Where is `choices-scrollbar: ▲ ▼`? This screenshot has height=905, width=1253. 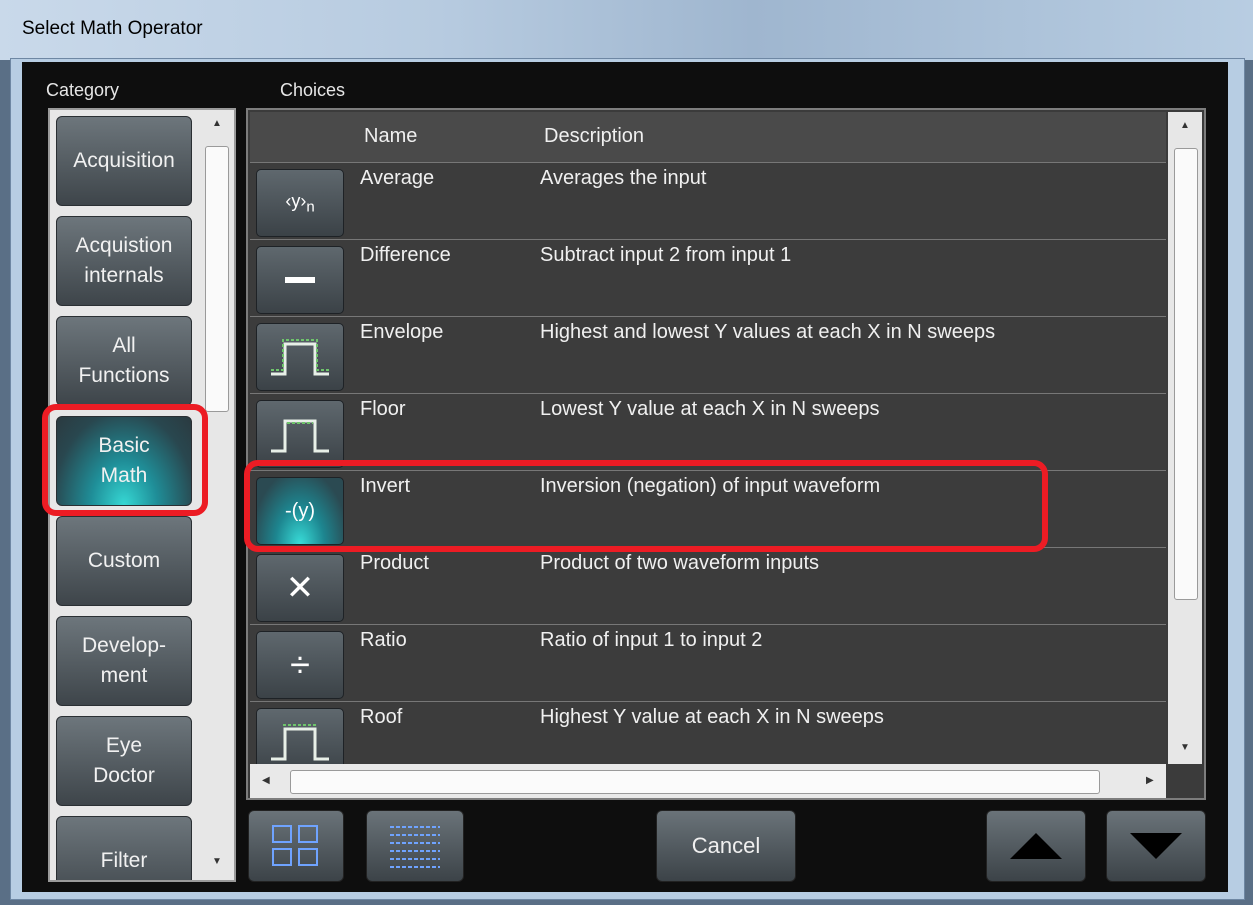
choices-scrollbar: ▲ ▼ is located at coordinates (1185, 438).